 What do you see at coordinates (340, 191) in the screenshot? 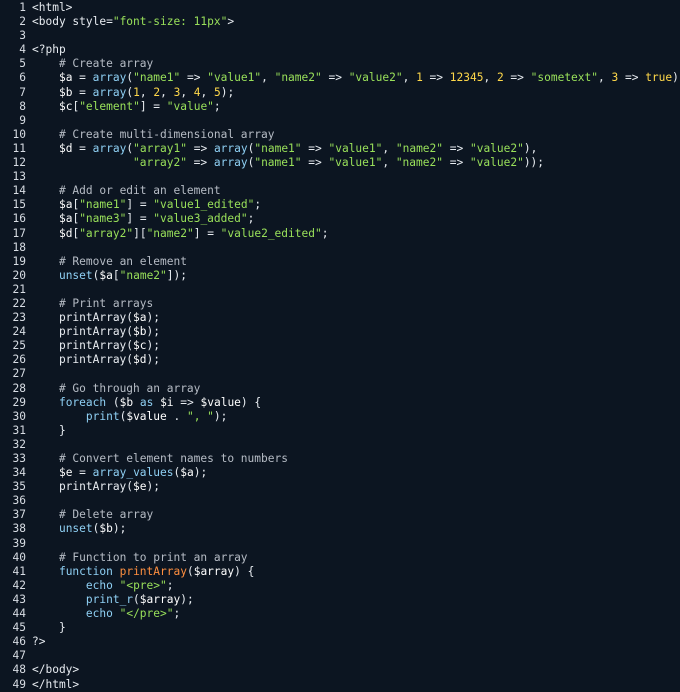
I see `code-line: 14 # Add or edit an element` at bounding box center [340, 191].